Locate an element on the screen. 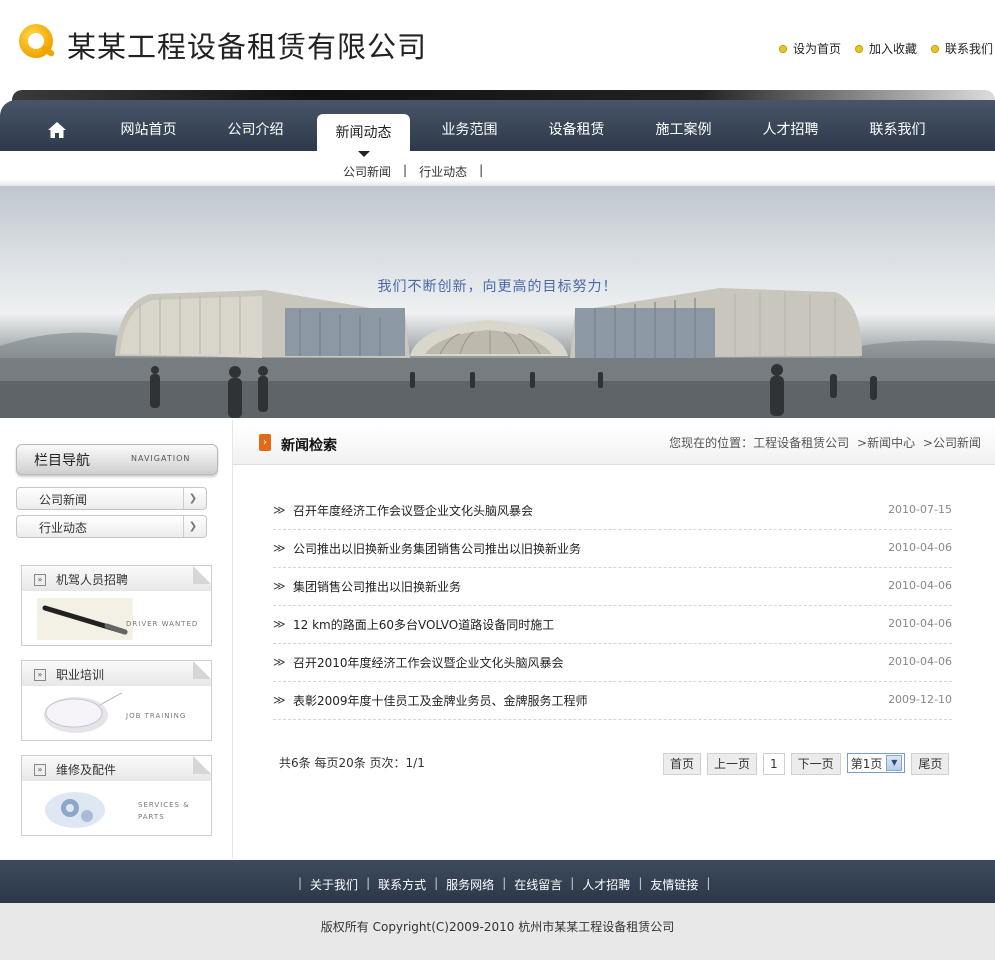 The width and height of the screenshot is (995, 960). news-title: 召开2010年度经济工作会议暨企业文化头脑风暴会 is located at coordinates (428, 662).